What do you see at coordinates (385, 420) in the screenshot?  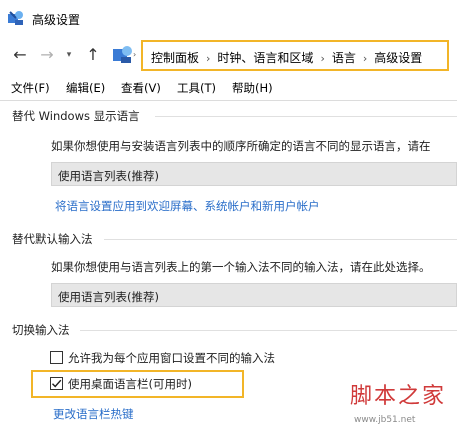 I see `watermark-url: www.jb51.net` at bounding box center [385, 420].